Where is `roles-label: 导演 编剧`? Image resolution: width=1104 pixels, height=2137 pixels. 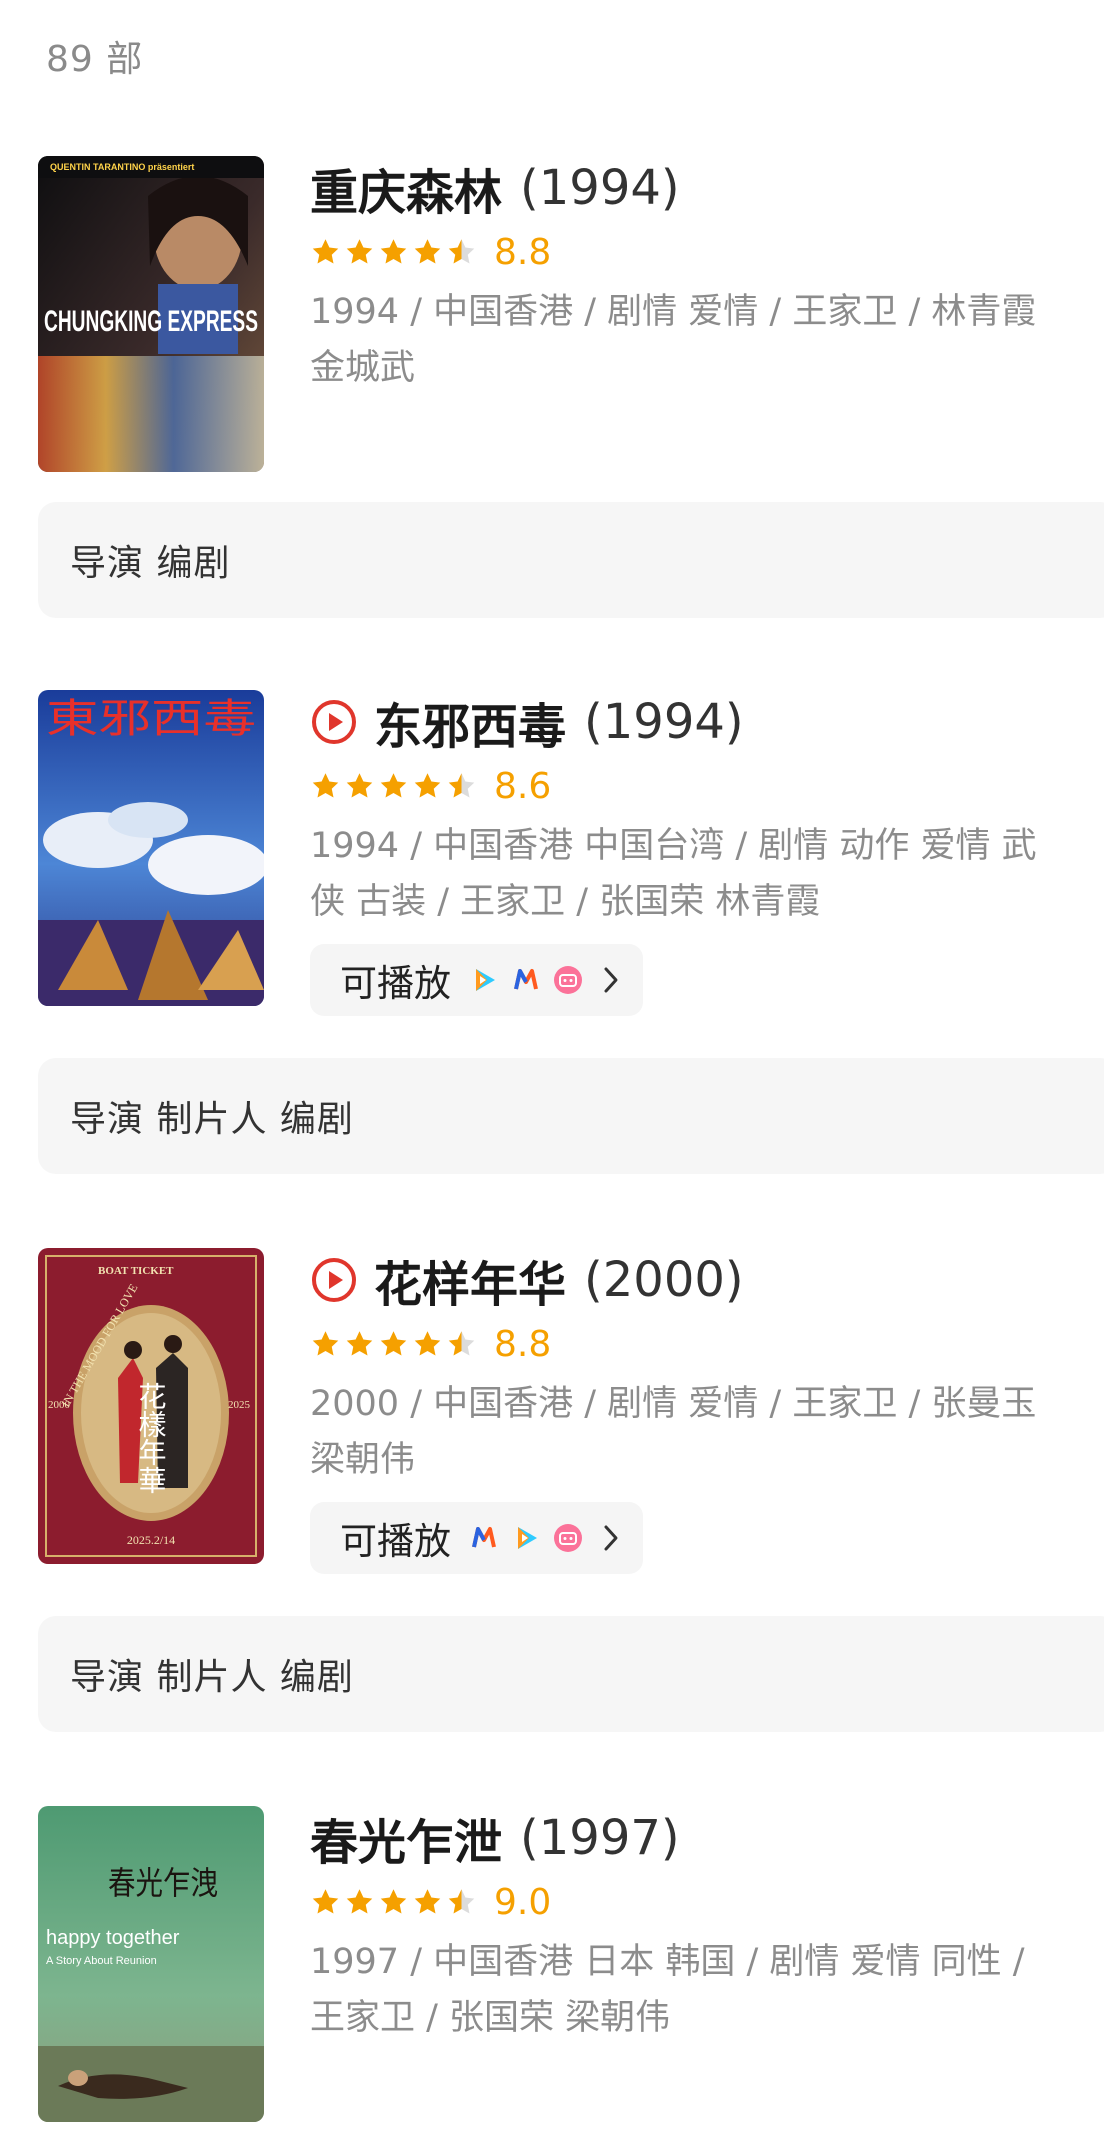 roles-label: 导演 编剧 is located at coordinates (150, 563).